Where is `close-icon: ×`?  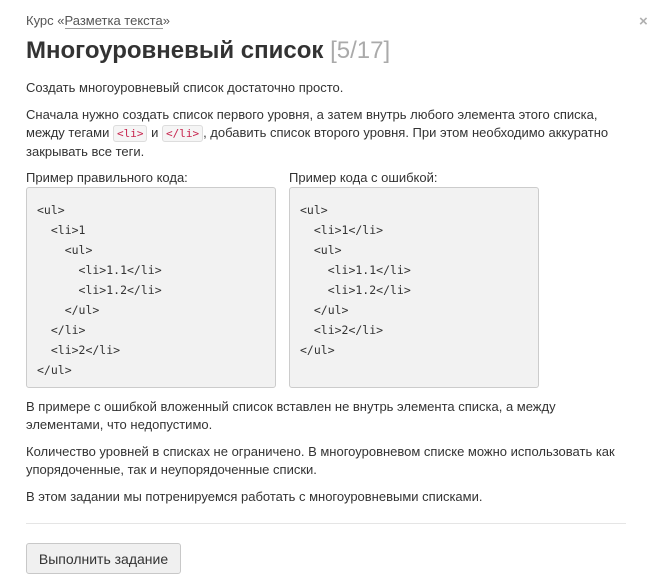
close-icon: × is located at coordinates (643, 22).